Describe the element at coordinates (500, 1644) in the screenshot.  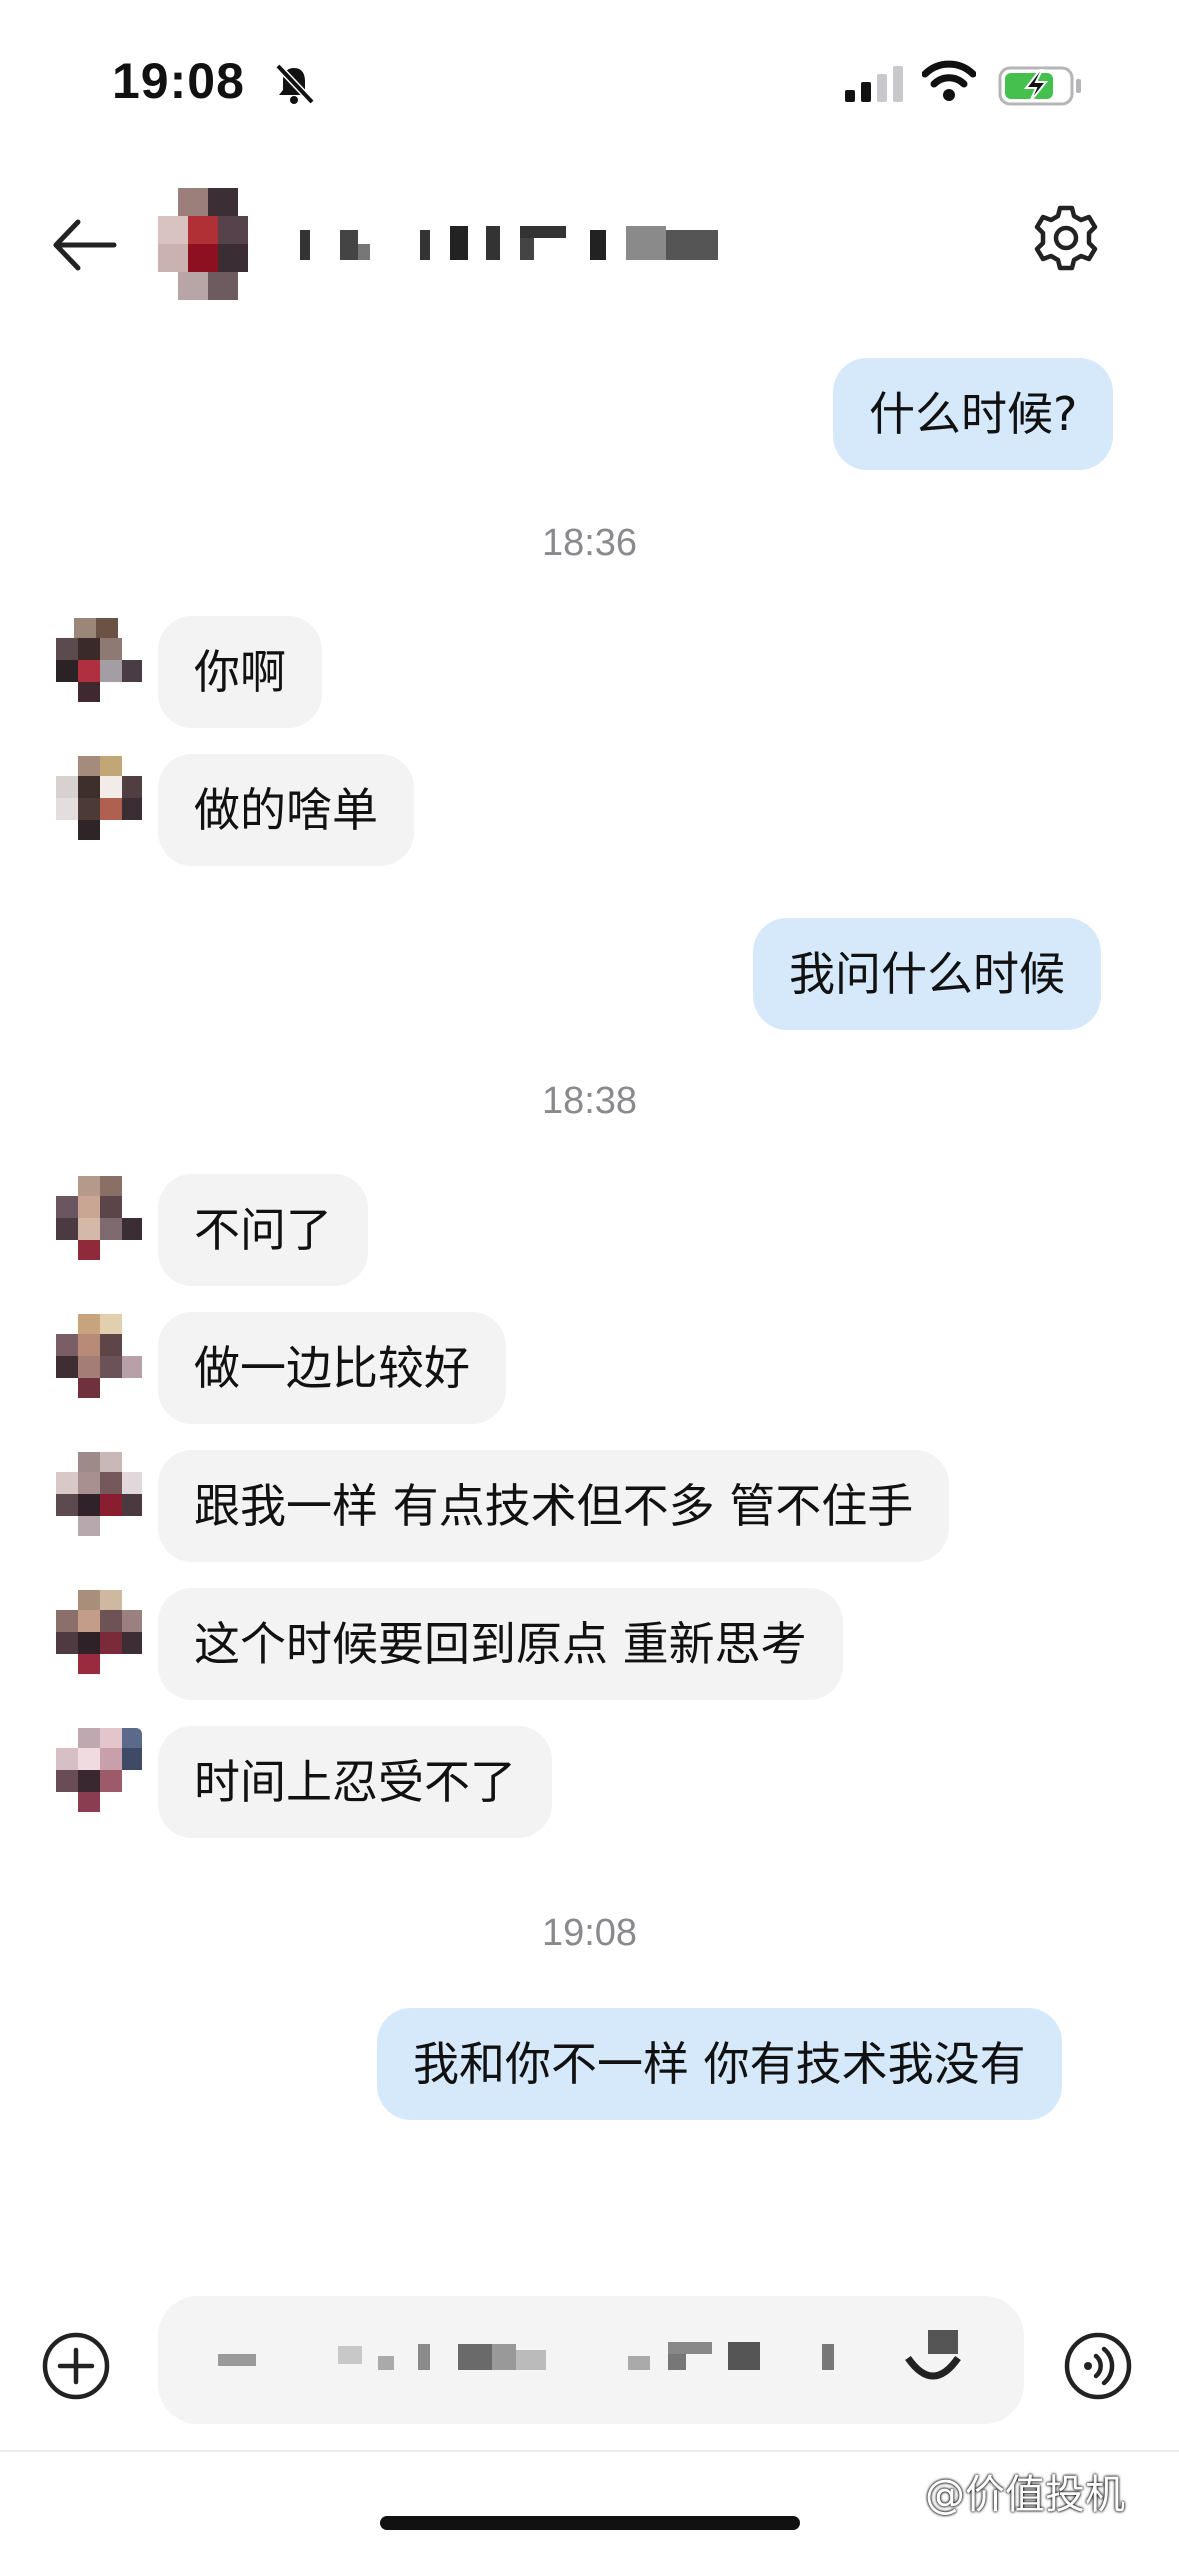
I see `message-bubble-incoming: 这个时候要回到原点 重新思考` at that location.